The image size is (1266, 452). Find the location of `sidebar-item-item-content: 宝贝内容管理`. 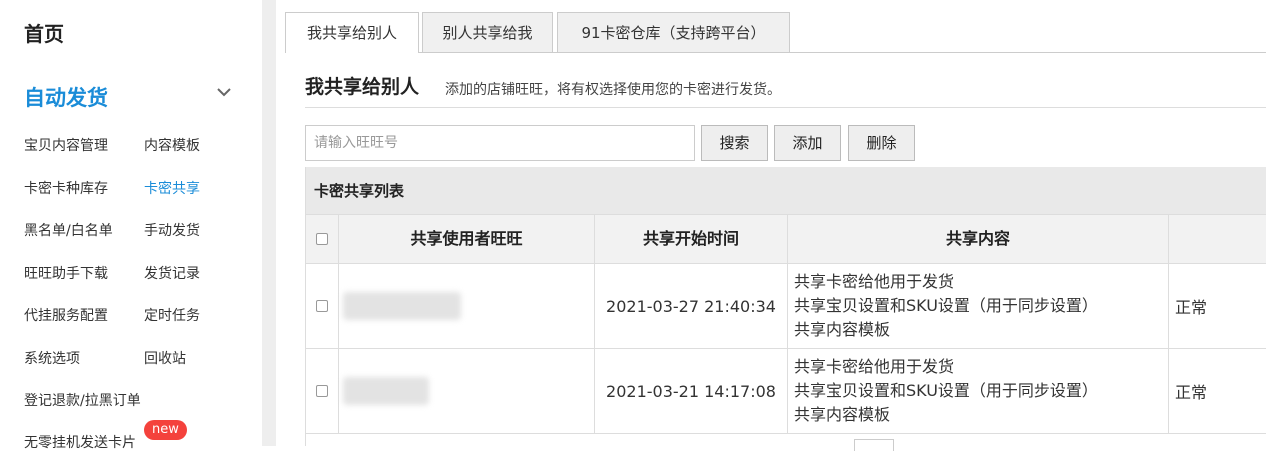

sidebar-item-item-content: 宝贝内容管理 is located at coordinates (66, 145).